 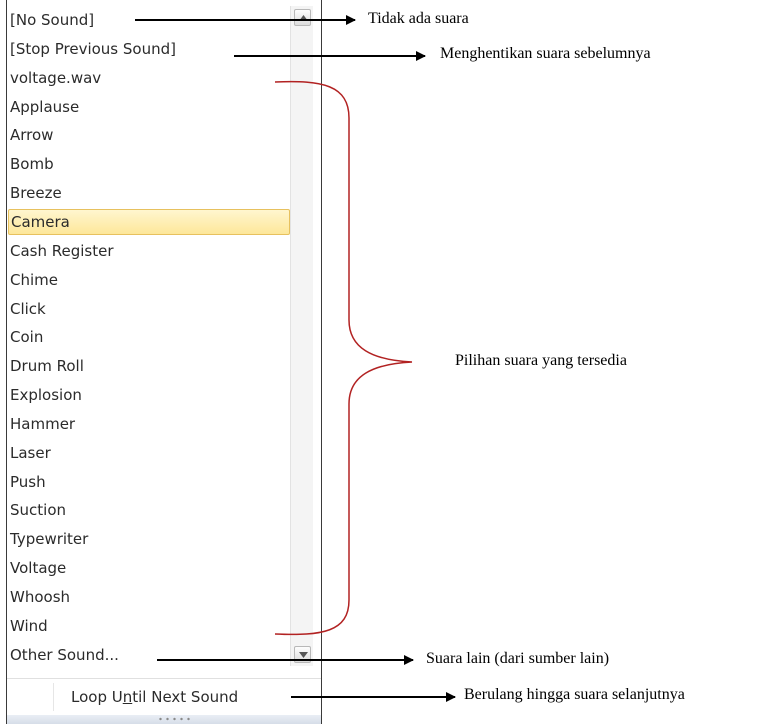 What do you see at coordinates (418, 18) in the screenshot?
I see `annotation-no-sound: Tidak ada suara` at bounding box center [418, 18].